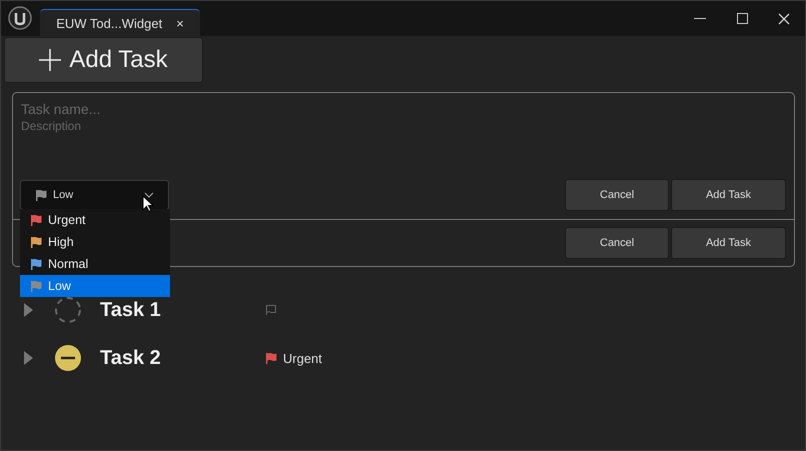 Image resolution: width=806 pixels, height=451 pixels. I want to click on tab-title: EUW Tod...Widget, so click(109, 23).